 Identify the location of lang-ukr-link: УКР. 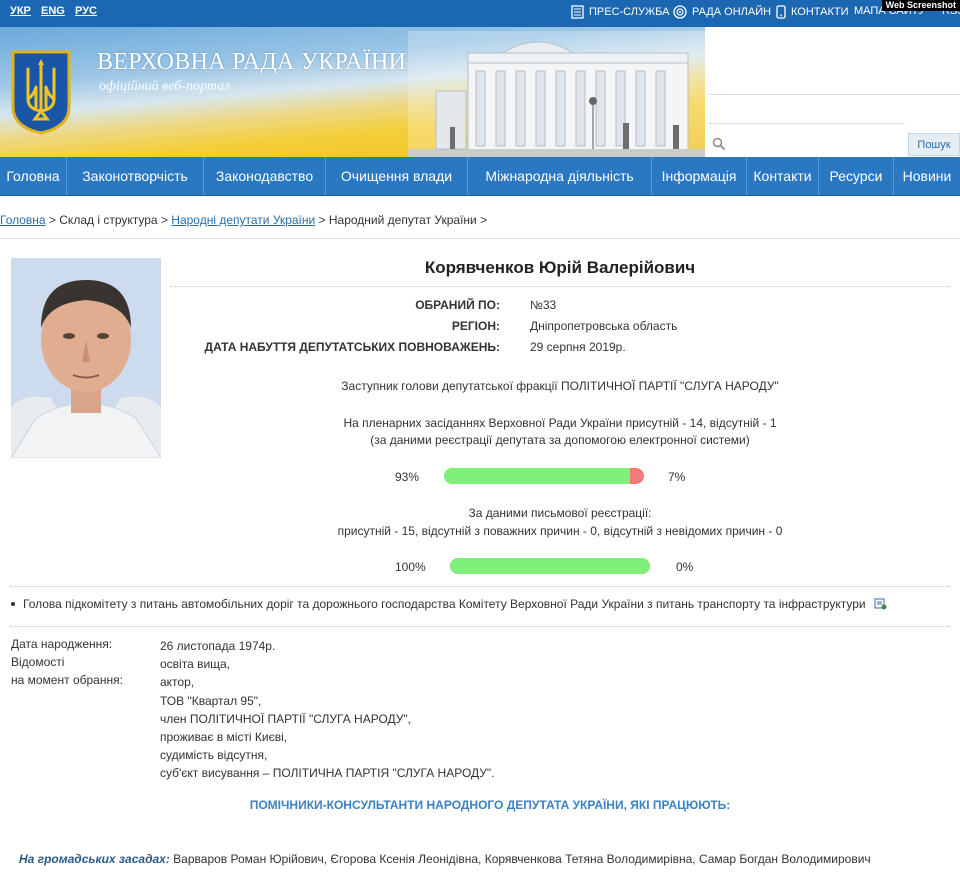
(20, 11).